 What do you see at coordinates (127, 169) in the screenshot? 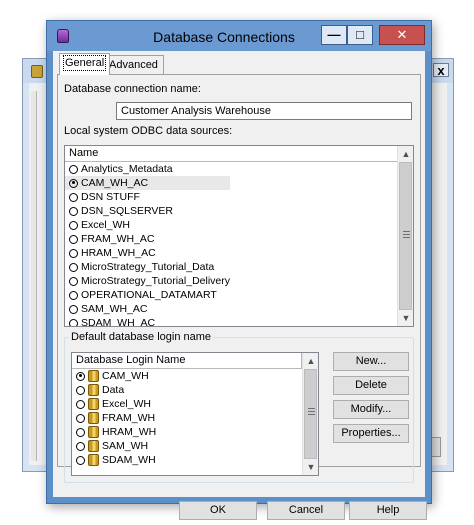
I see `odbc-source-label: Analytics_Metadata` at bounding box center [127, 169].